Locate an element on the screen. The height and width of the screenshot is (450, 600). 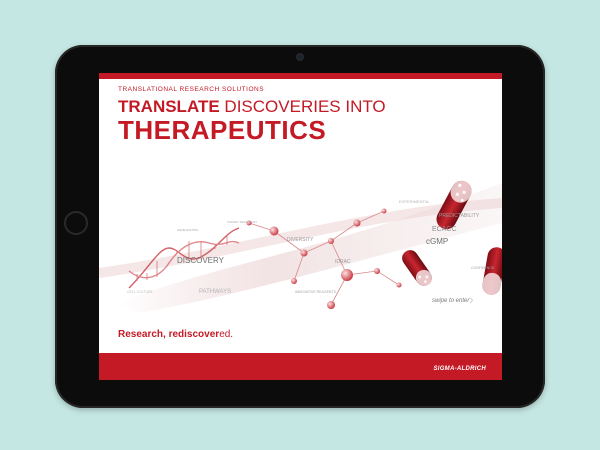
headline-line2: THERAPEUTICS is located at coordinates (222, 130).